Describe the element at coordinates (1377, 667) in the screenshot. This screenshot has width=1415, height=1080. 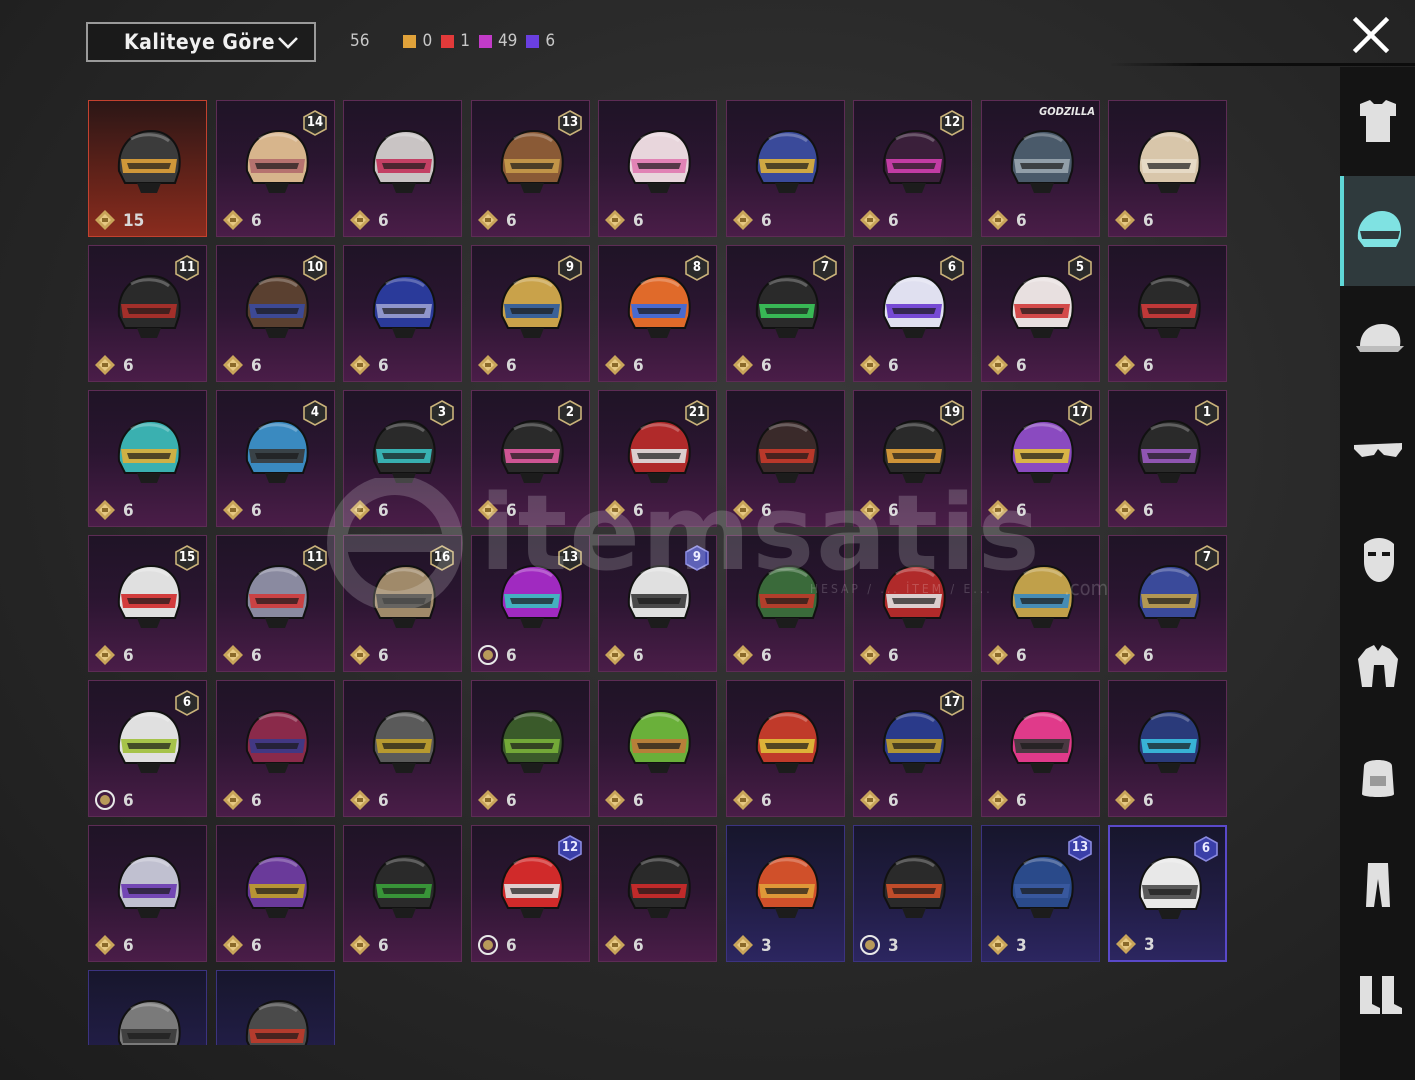
I see `nav-jacket` at that location.